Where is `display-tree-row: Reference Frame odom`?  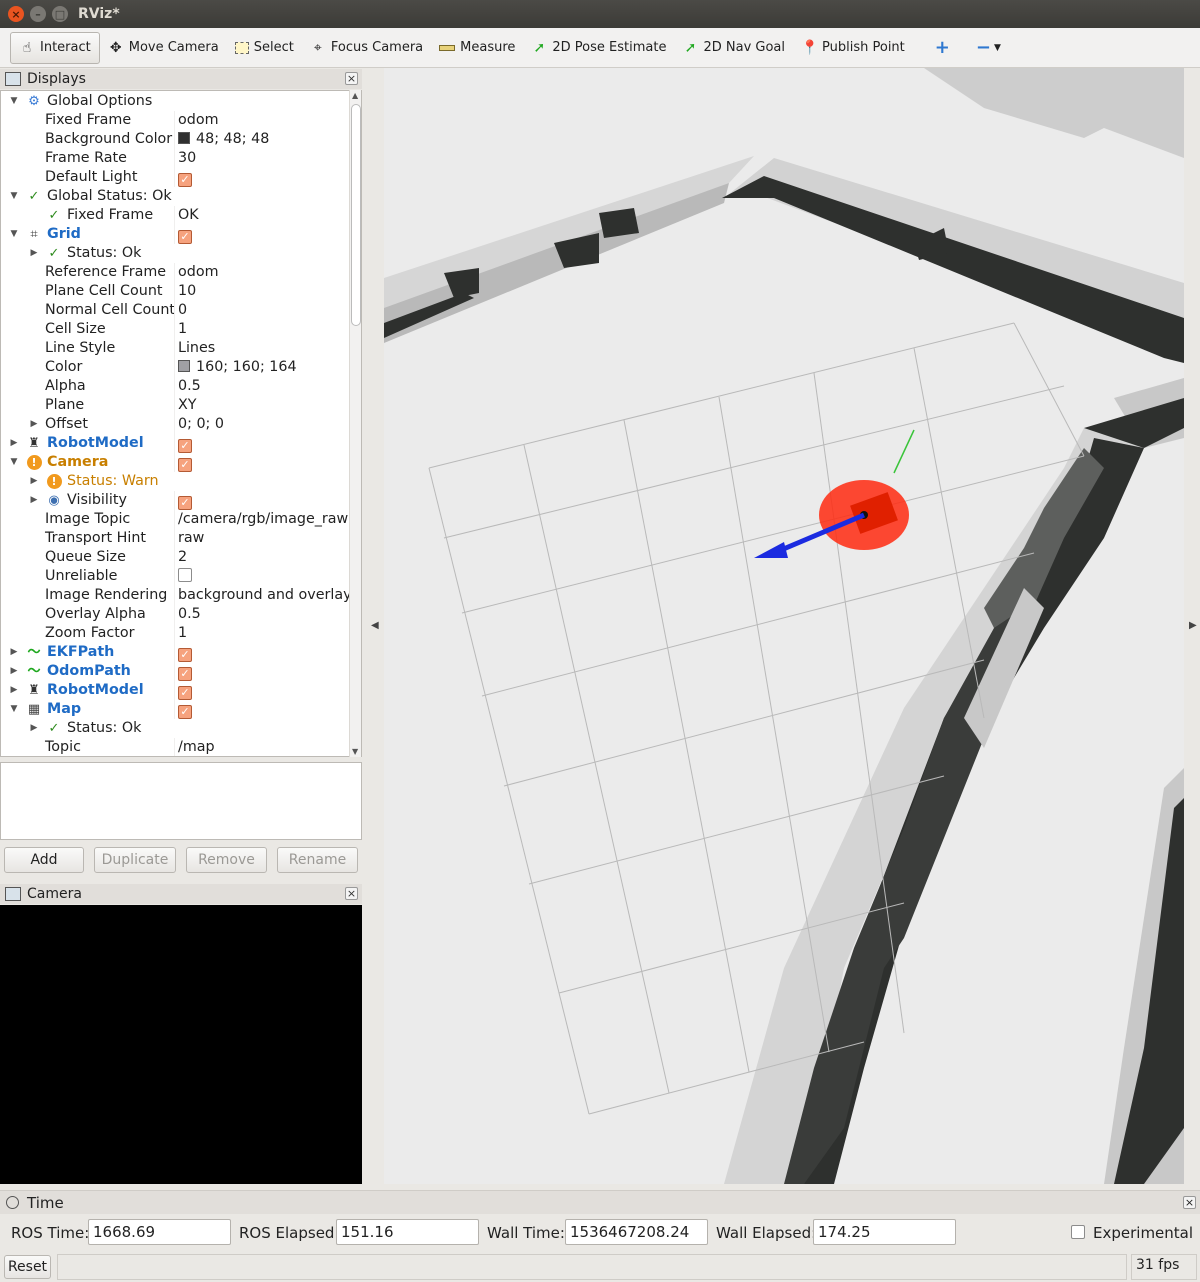
display-tree-row: Reference Frame odom is located at coordinates (175, 272).